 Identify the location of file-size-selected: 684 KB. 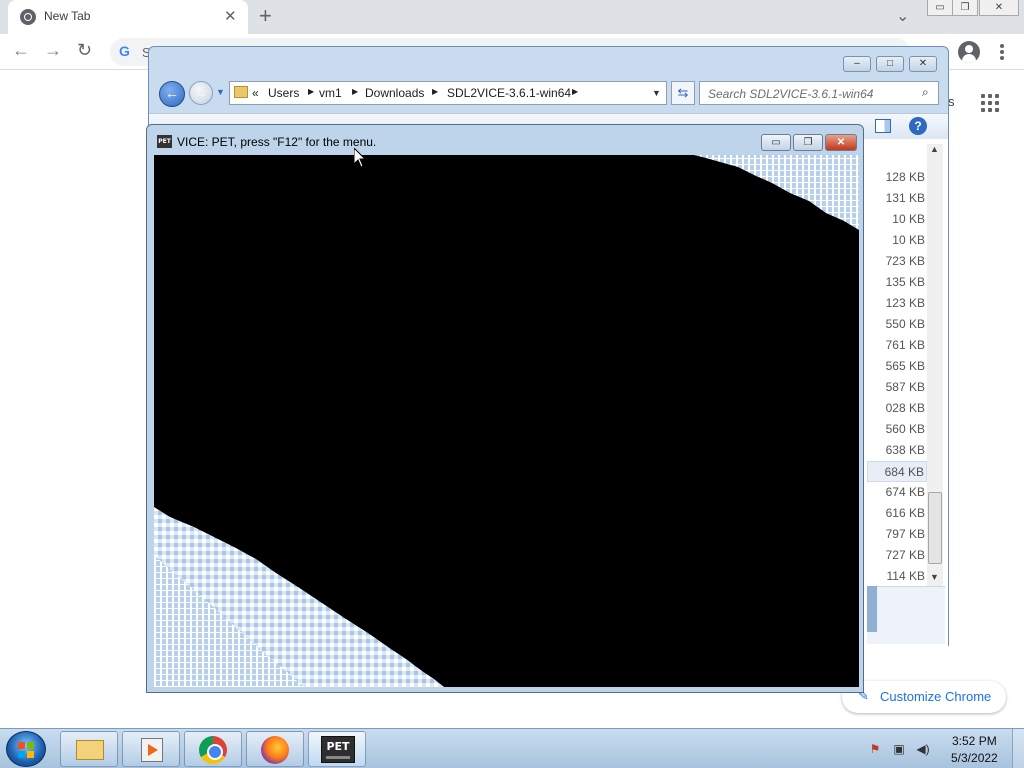
(897, 471).